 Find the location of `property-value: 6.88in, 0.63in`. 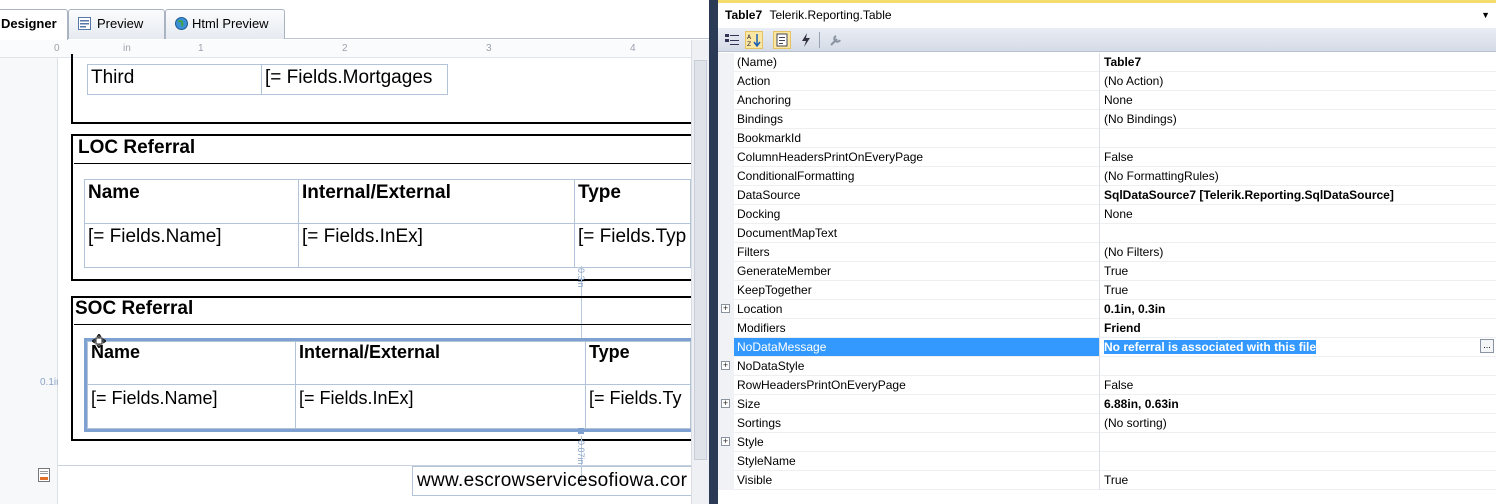

property-value: 6.88in, 0.63in is located at coordinates (1298, 404).